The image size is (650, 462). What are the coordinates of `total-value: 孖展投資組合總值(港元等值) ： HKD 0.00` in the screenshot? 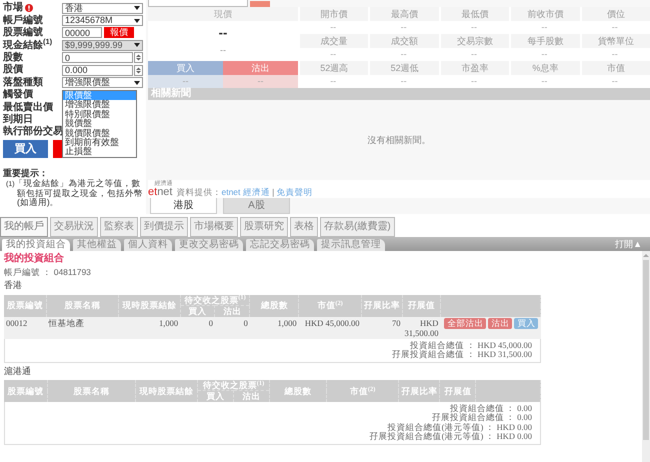 It's located at (450, 437).